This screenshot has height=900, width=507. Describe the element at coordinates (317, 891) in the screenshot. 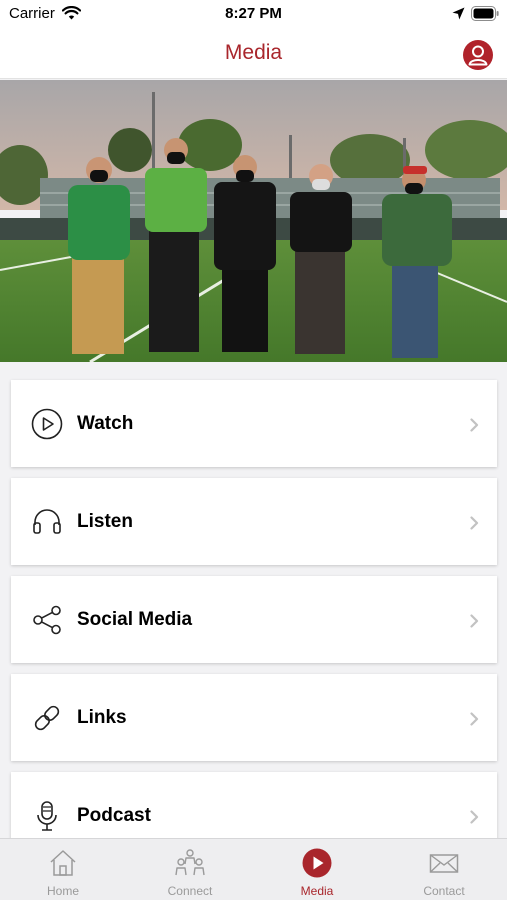

I see `tab-label: Media` at that location.